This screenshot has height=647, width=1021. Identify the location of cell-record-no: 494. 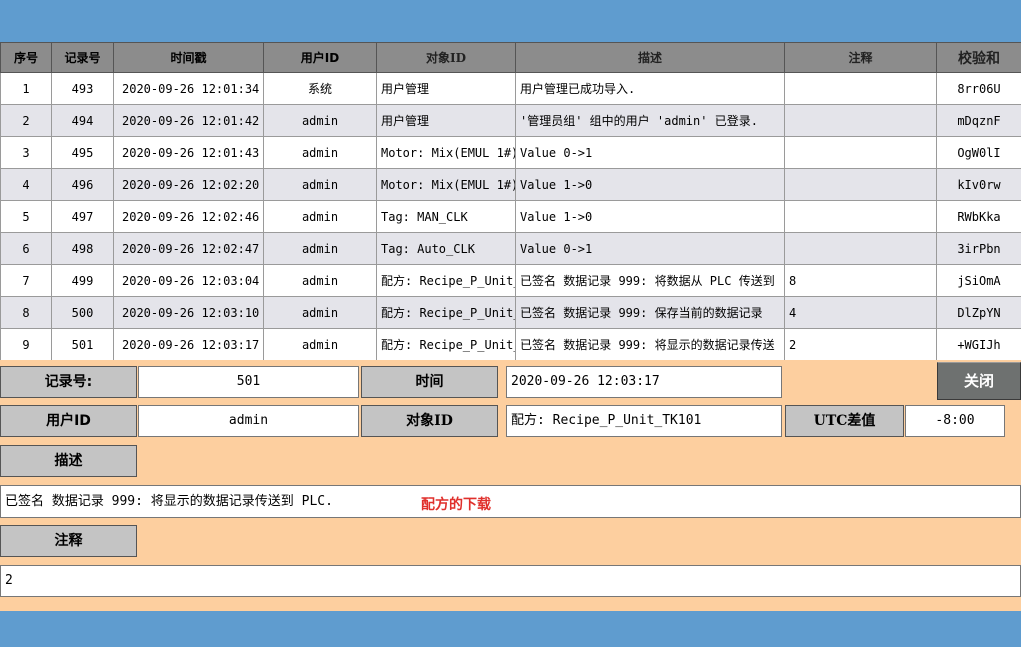
(82, 120).